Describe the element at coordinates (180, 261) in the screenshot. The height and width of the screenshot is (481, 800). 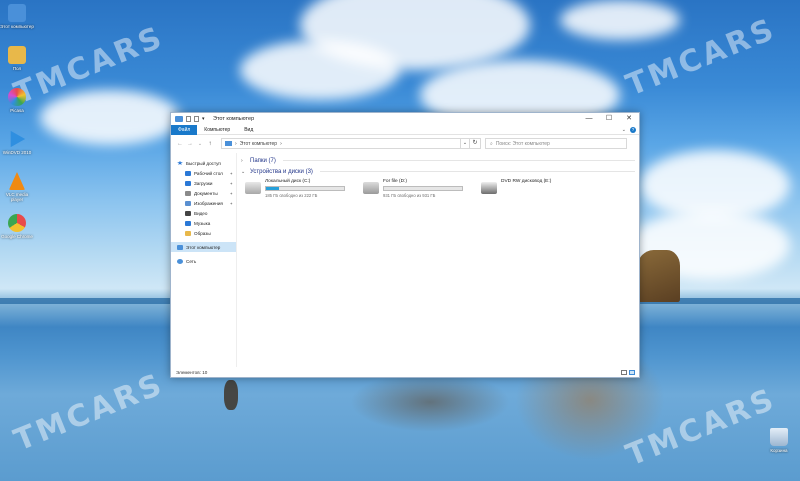
I see `network-icon` at that location.